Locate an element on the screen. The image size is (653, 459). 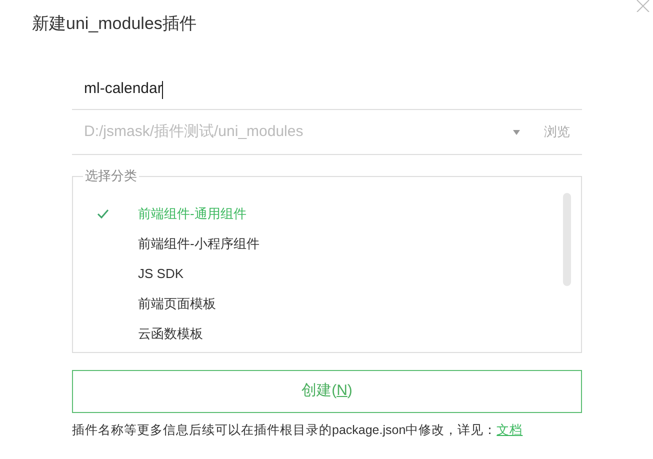
close-icon is located at coordinates (643, 6).